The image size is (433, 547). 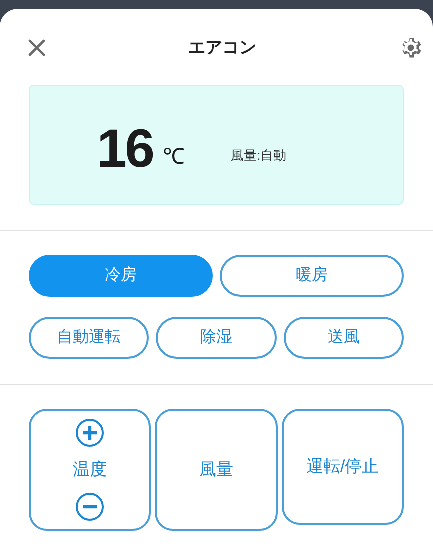 I want to click on mode-button: 暖房, so click(x=312, y=276).